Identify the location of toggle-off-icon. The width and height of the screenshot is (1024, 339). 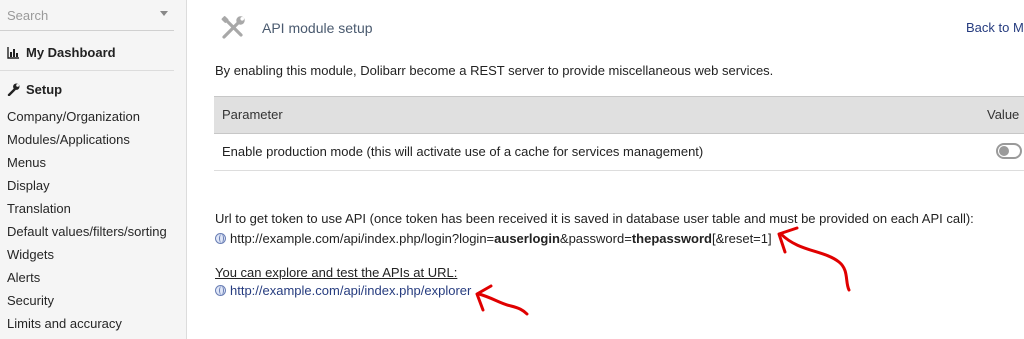
(1009, 151).